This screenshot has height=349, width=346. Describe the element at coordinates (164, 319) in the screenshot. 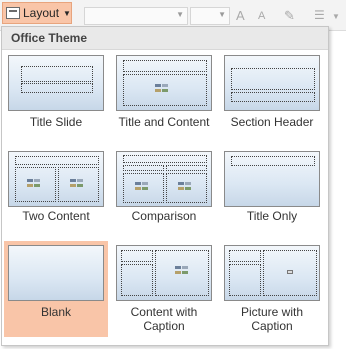

I see `layout-label: Content with Caption` at that location.